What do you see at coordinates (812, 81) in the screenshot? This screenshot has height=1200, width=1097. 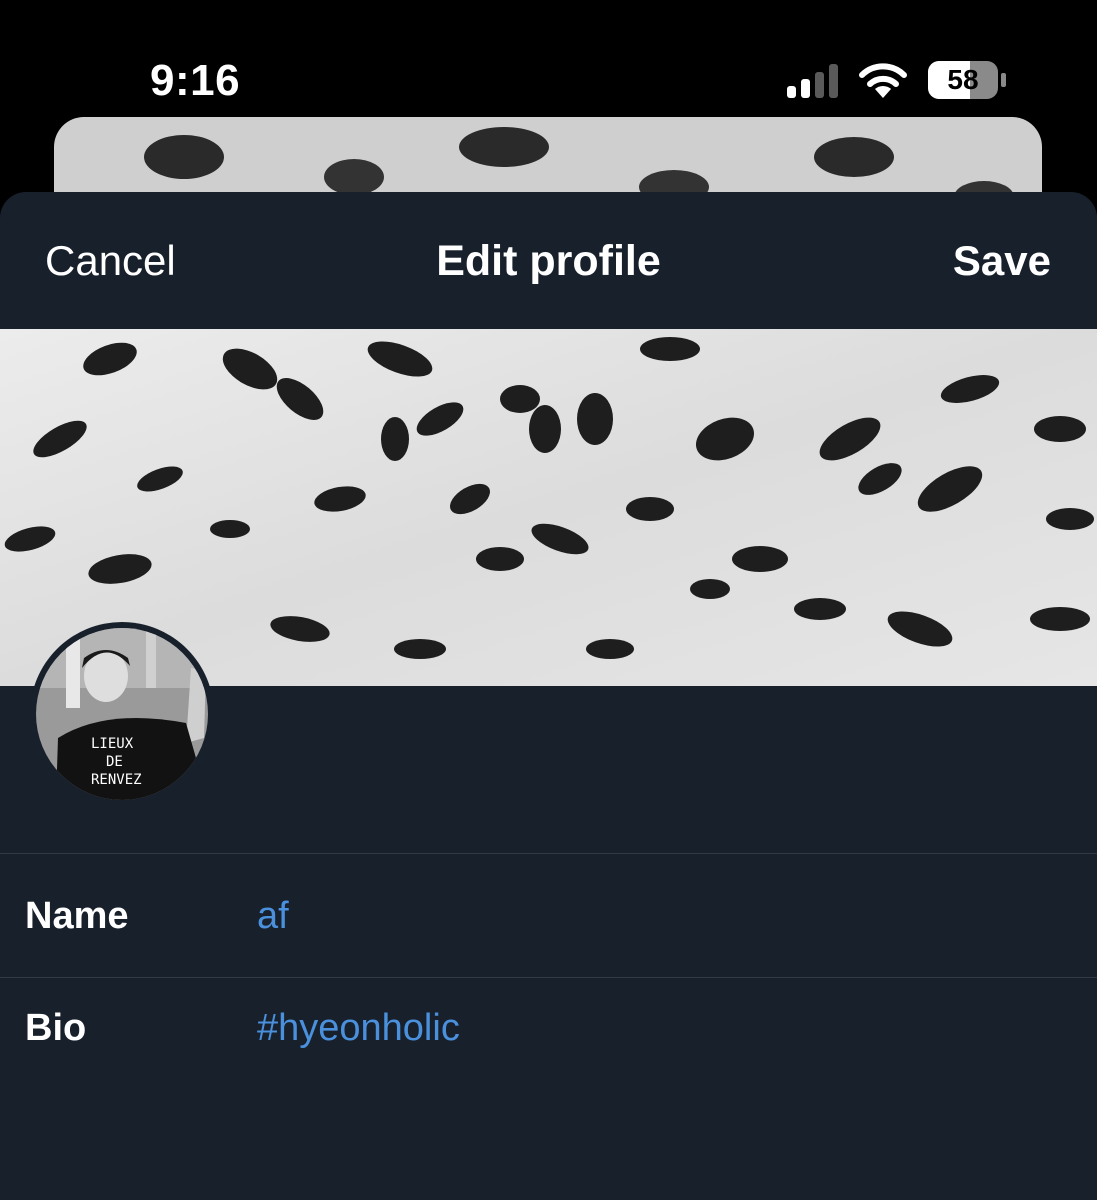 I see `cellular-signal-icon` at bounding box center [812, 81].